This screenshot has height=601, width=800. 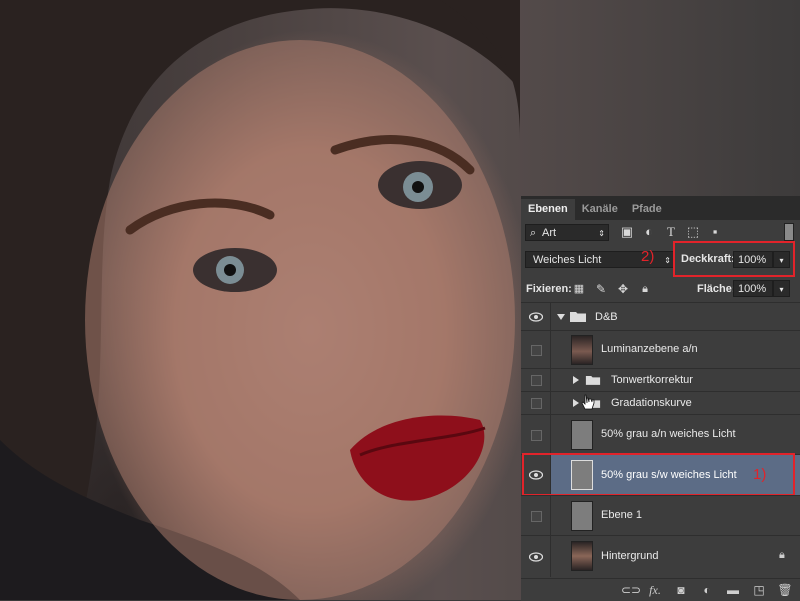 I want to click on layer-name: 50% grau a/n weiches Licht, so click(x=668, y=434).